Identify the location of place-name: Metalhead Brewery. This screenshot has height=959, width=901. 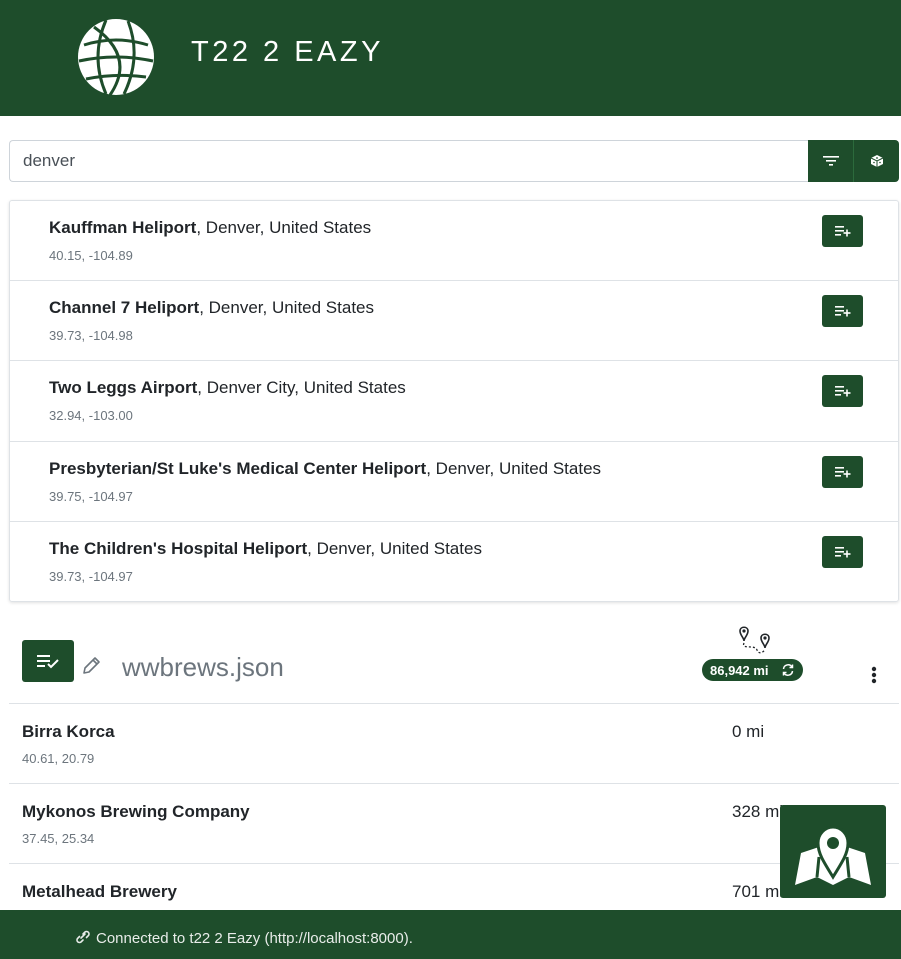
(99, 891).